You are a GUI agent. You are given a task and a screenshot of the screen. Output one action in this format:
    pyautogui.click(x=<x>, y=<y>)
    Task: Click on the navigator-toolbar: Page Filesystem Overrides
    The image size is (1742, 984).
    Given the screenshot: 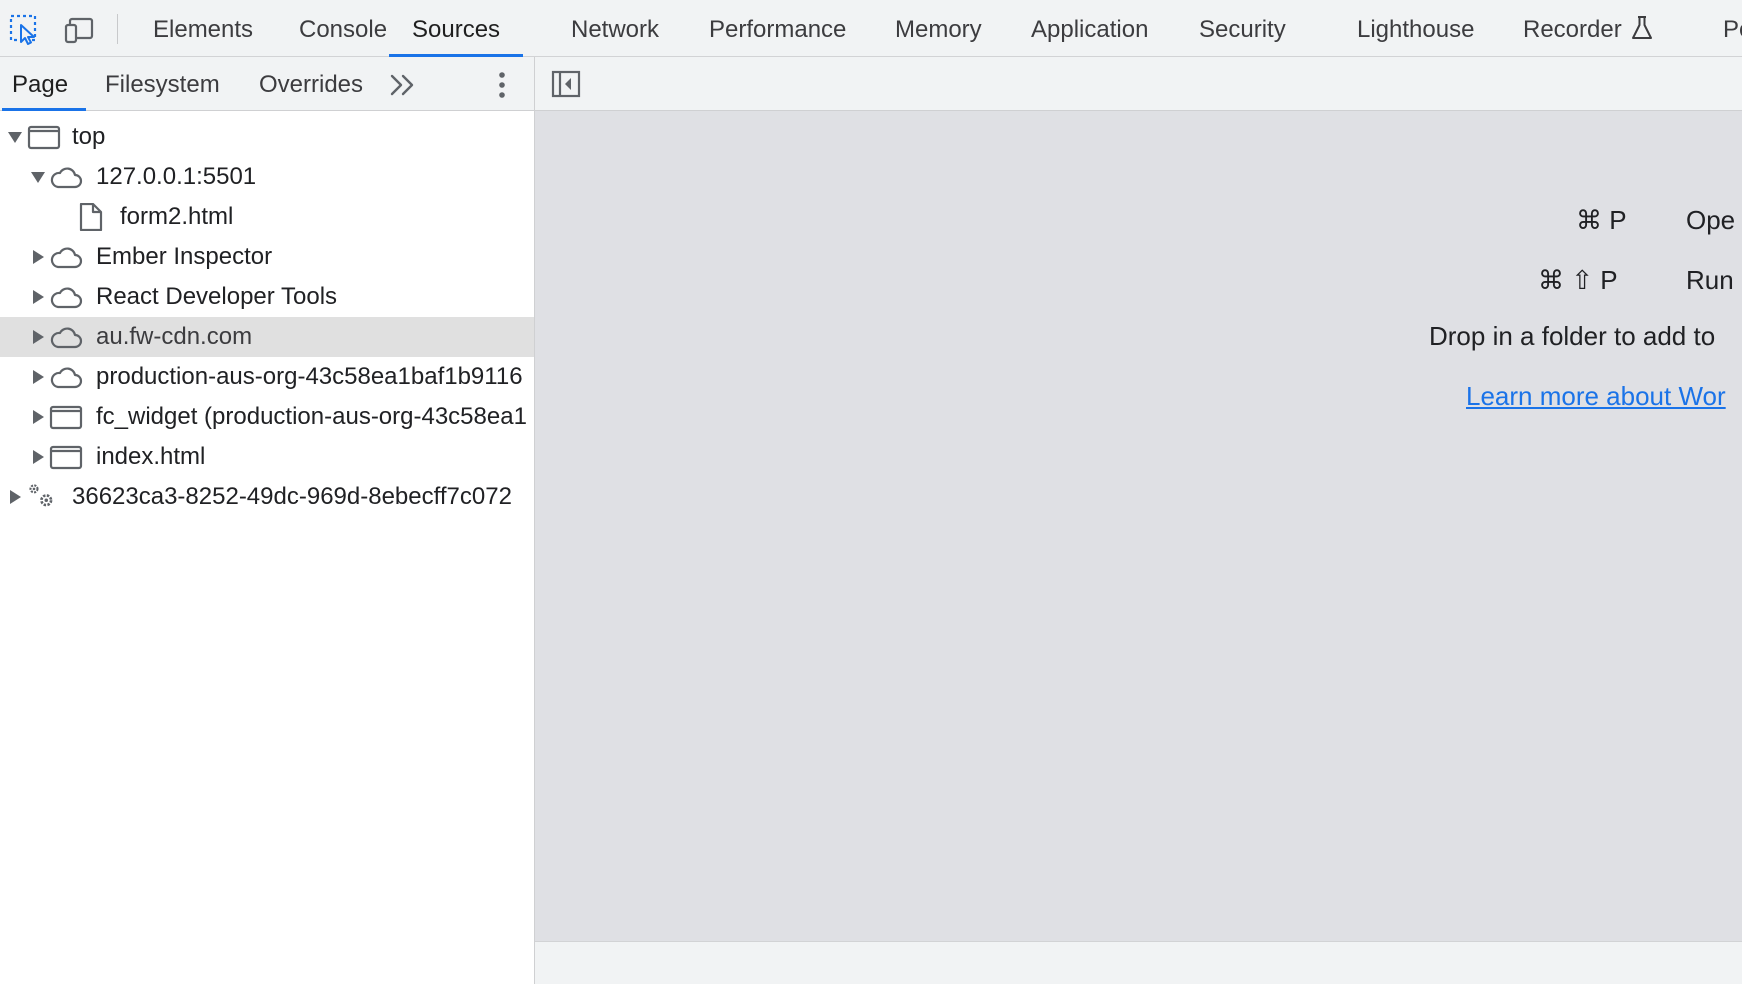 What is the action you would take?
    pyautogui.click(x=267, y=84)
    